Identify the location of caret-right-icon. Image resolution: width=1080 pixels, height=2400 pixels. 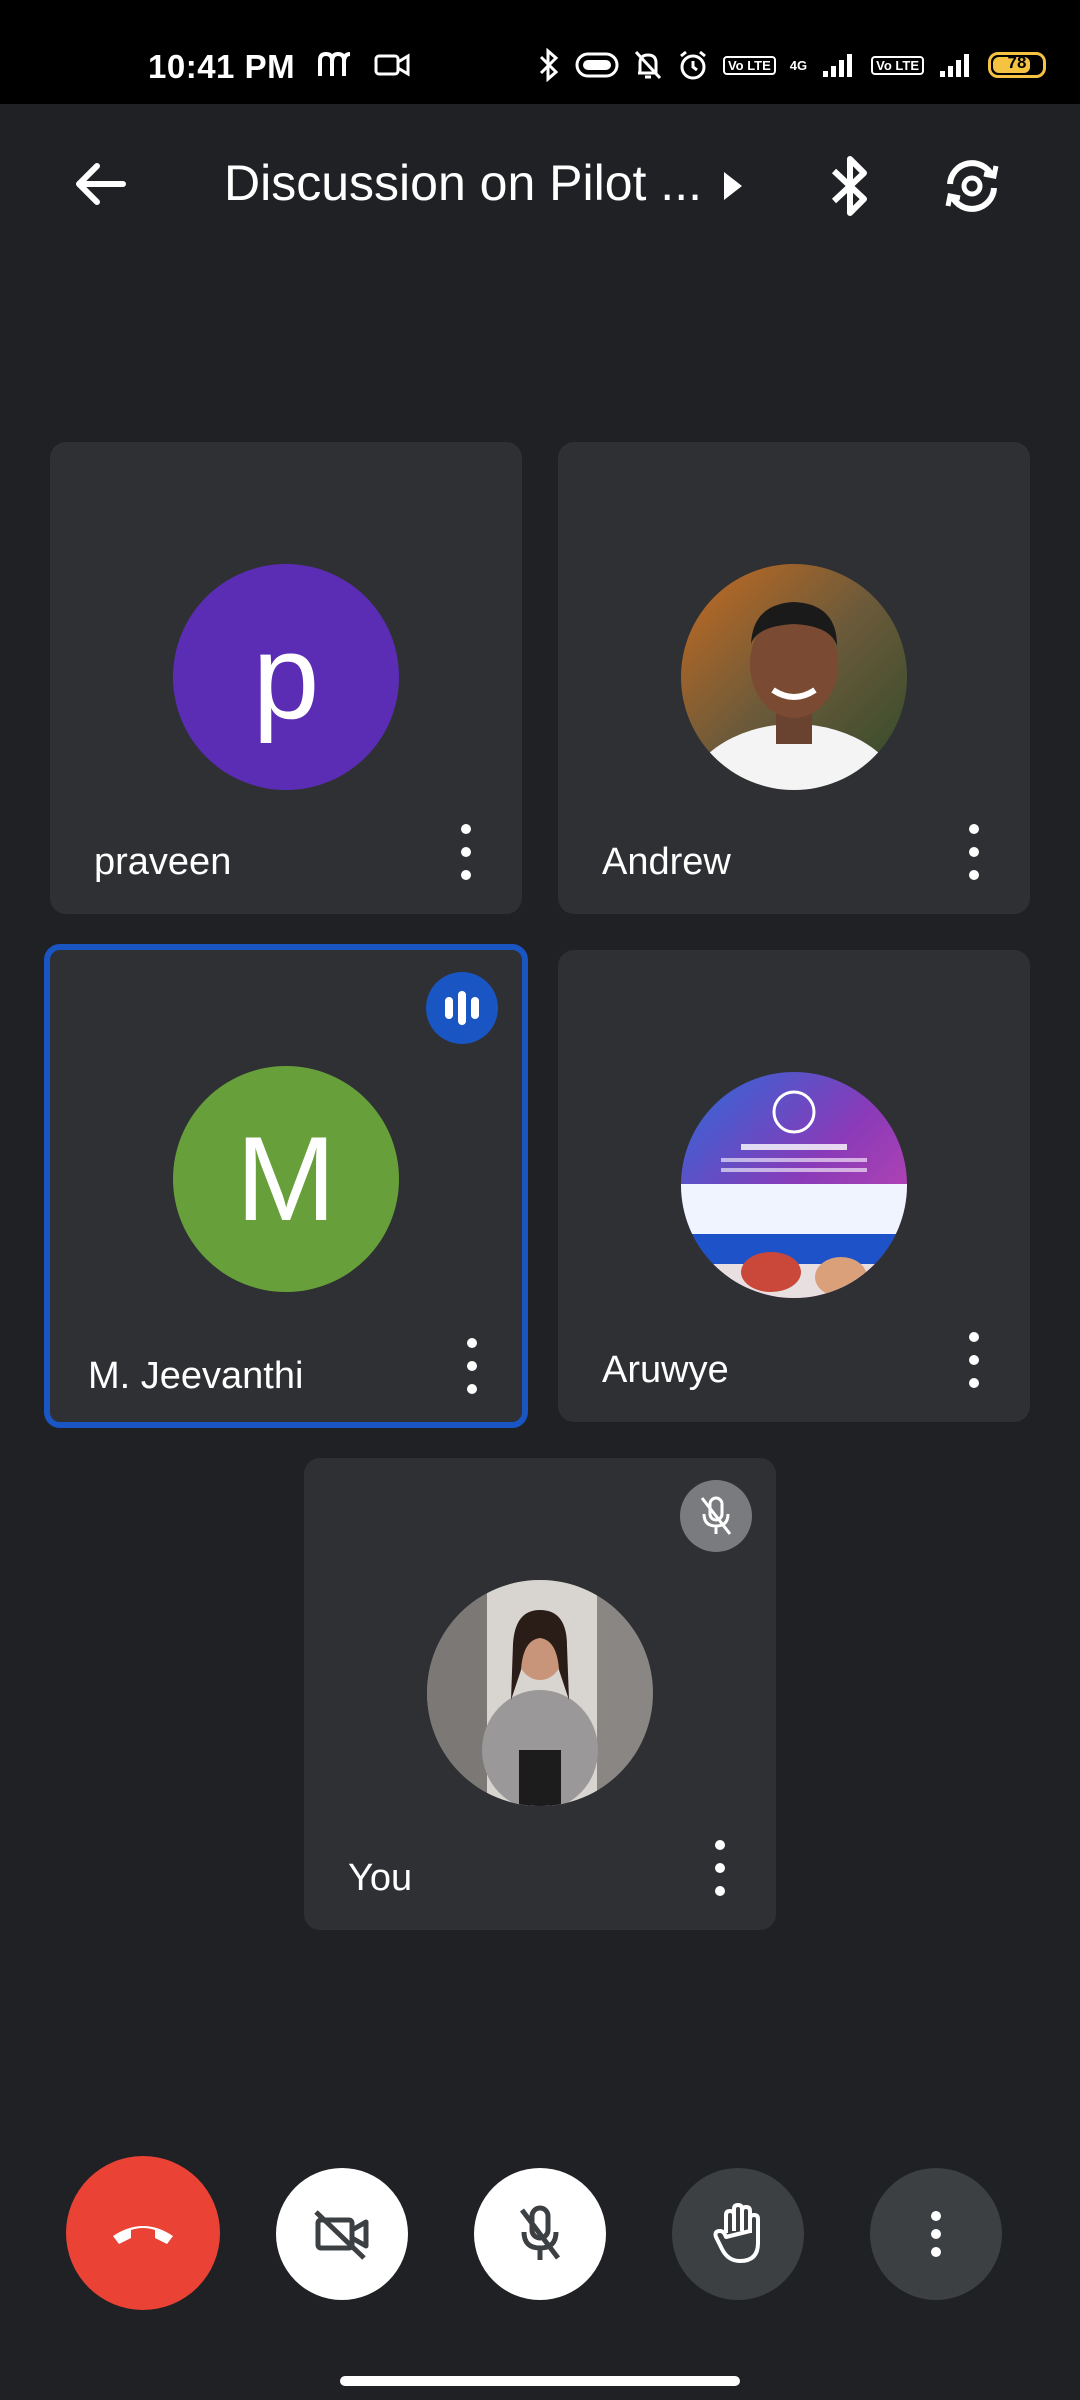
(733, 186).